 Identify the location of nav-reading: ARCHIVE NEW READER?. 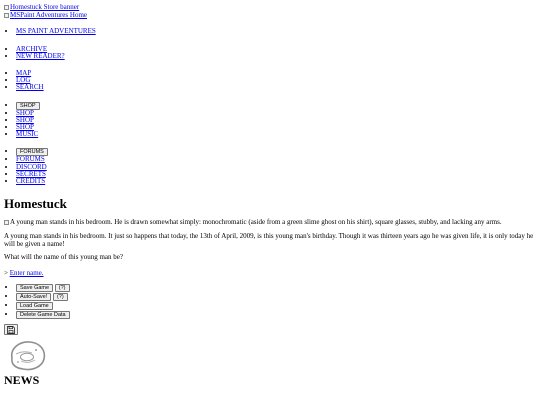
(272, 52).